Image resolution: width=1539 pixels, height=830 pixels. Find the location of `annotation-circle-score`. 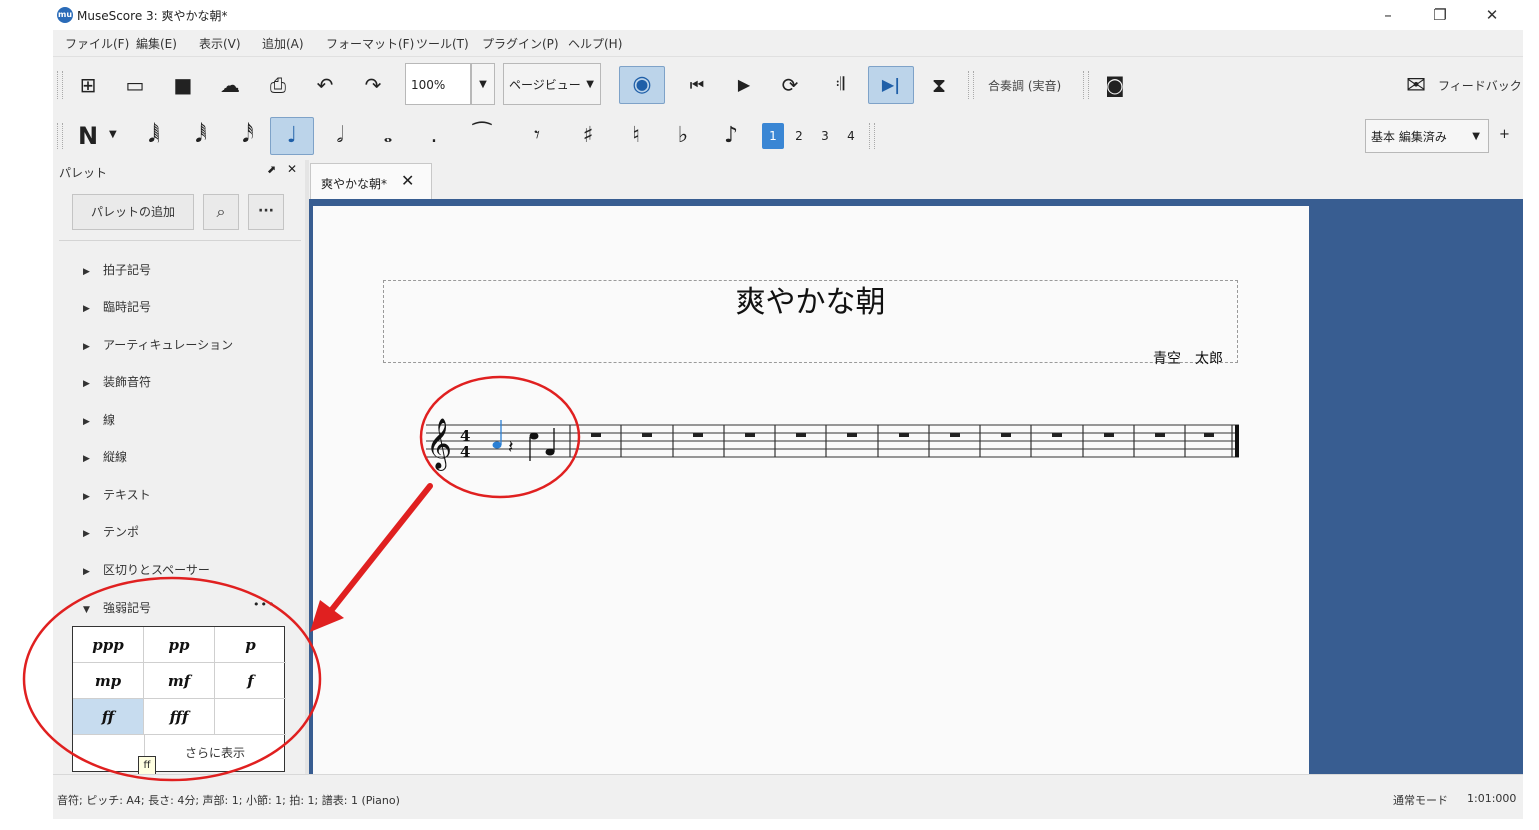

annotation-circle-score is located at coordinates (500, 437).